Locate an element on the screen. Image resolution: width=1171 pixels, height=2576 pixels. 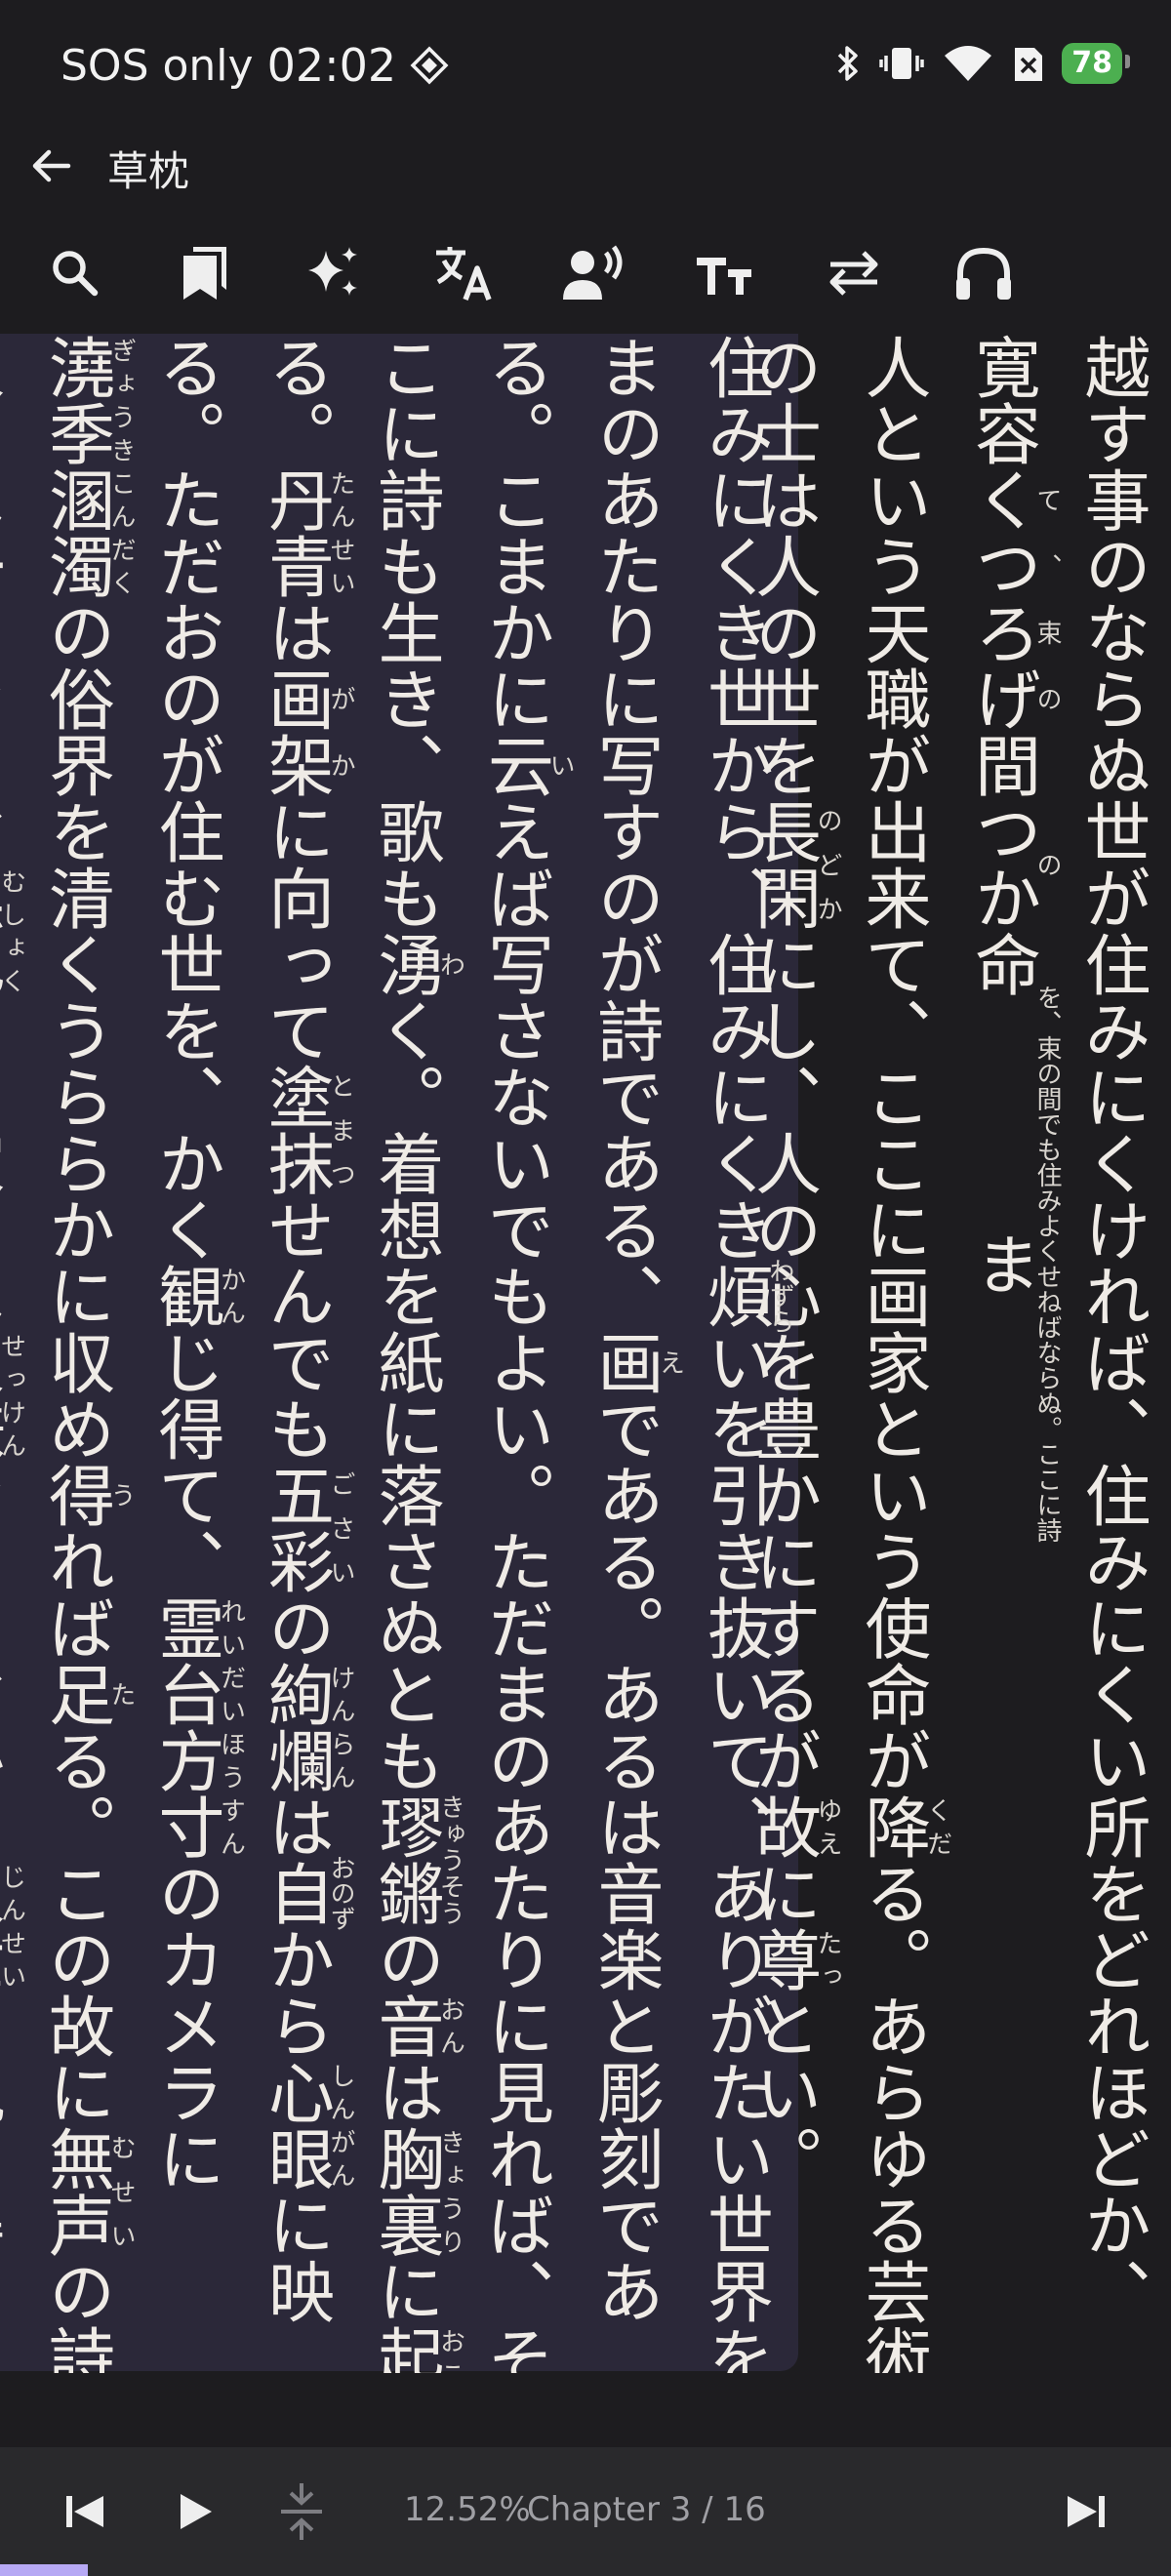
text-run: を観じ得るの is located at coordinates (2, 2182).